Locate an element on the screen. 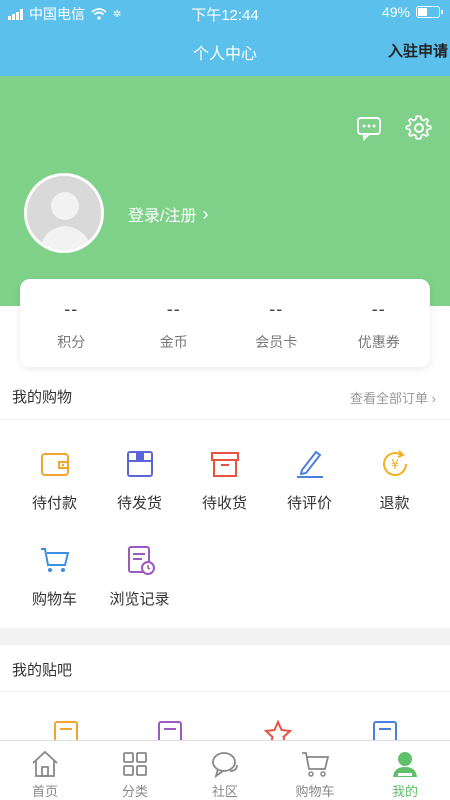 This screenshot has width=450, height=800. settings-icon is located at coordinates (419, 128).